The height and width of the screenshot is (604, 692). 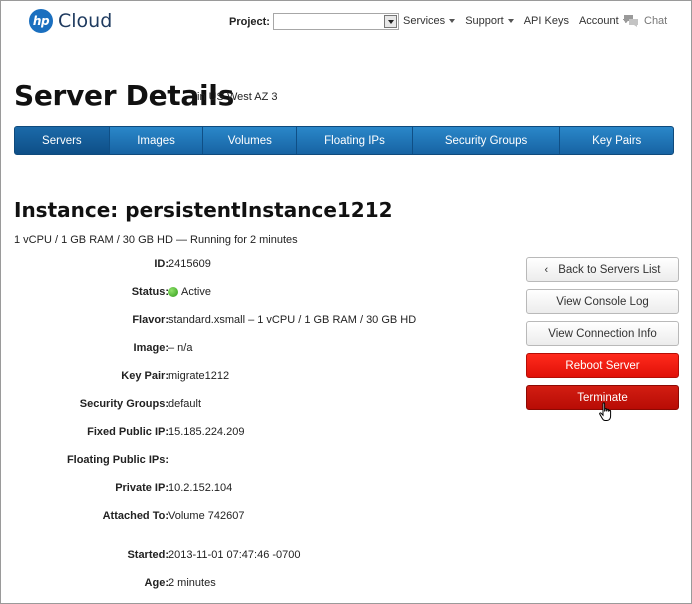 I want to click on attached-to-value: Volume 742607, so click(x=206, y=516).